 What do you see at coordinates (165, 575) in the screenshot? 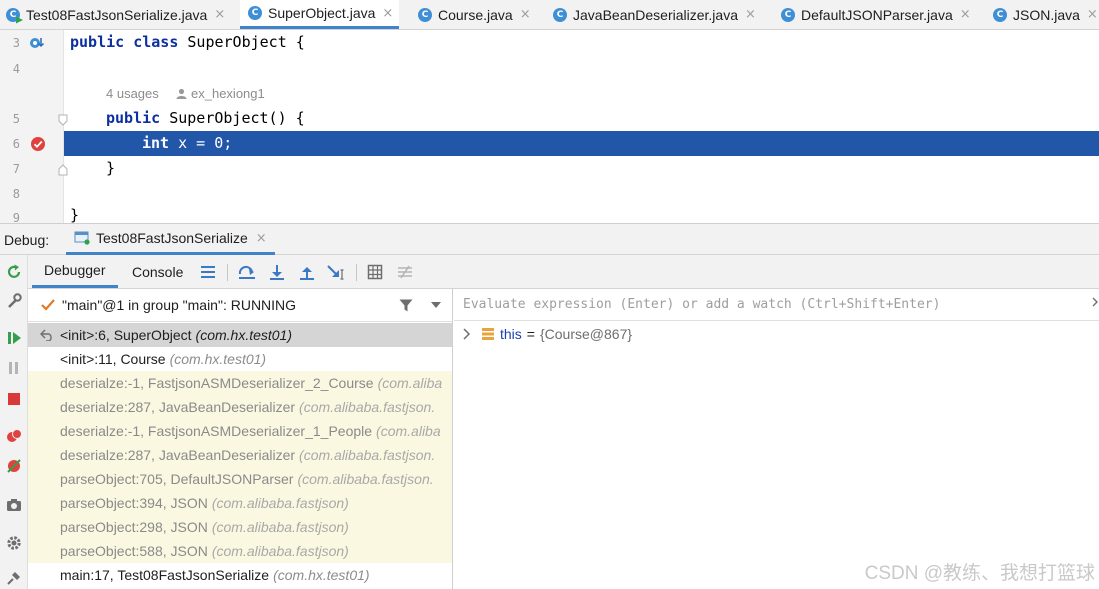
I see `frame-method: main:17, Test08FastJsonSerialize` at bounding box center [165, 575].